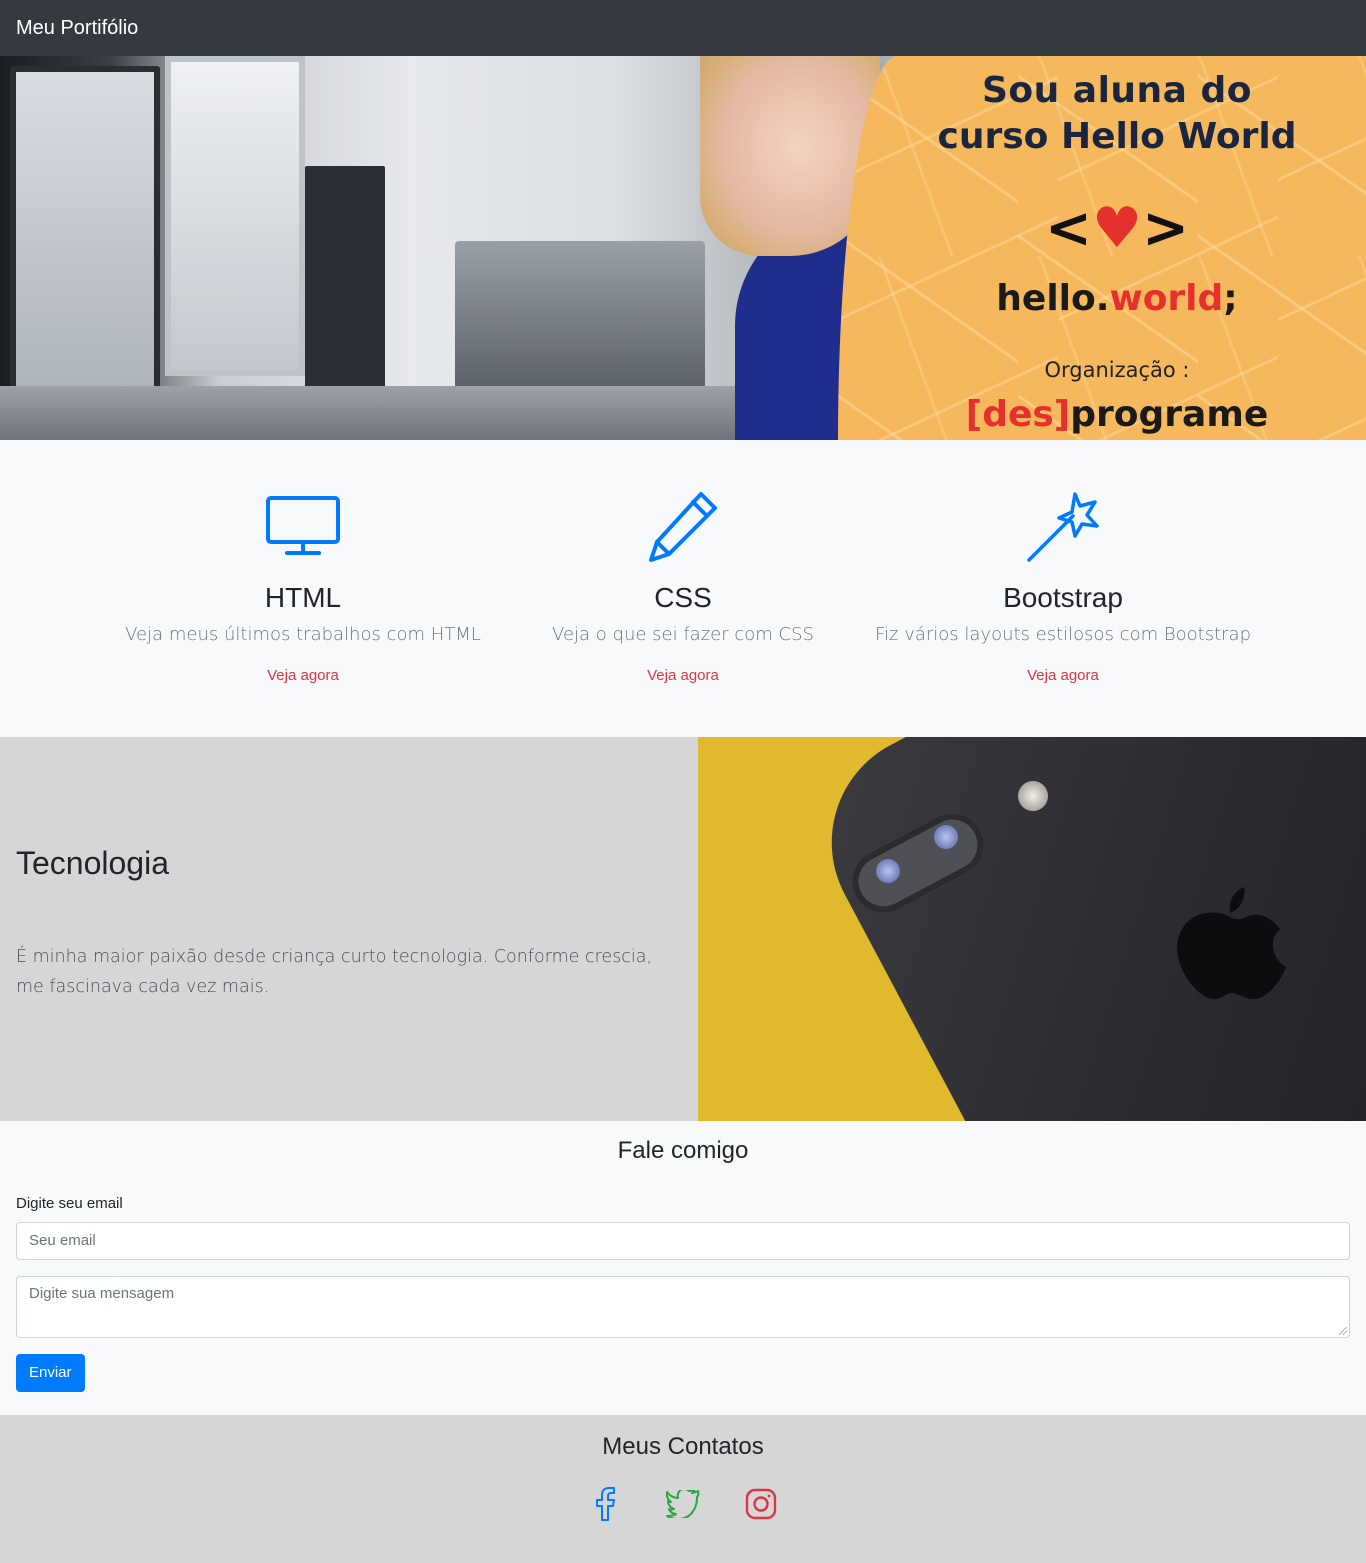  I want to click on feature-text: Veja o que sei fazer com CSS, so click(683, 634).